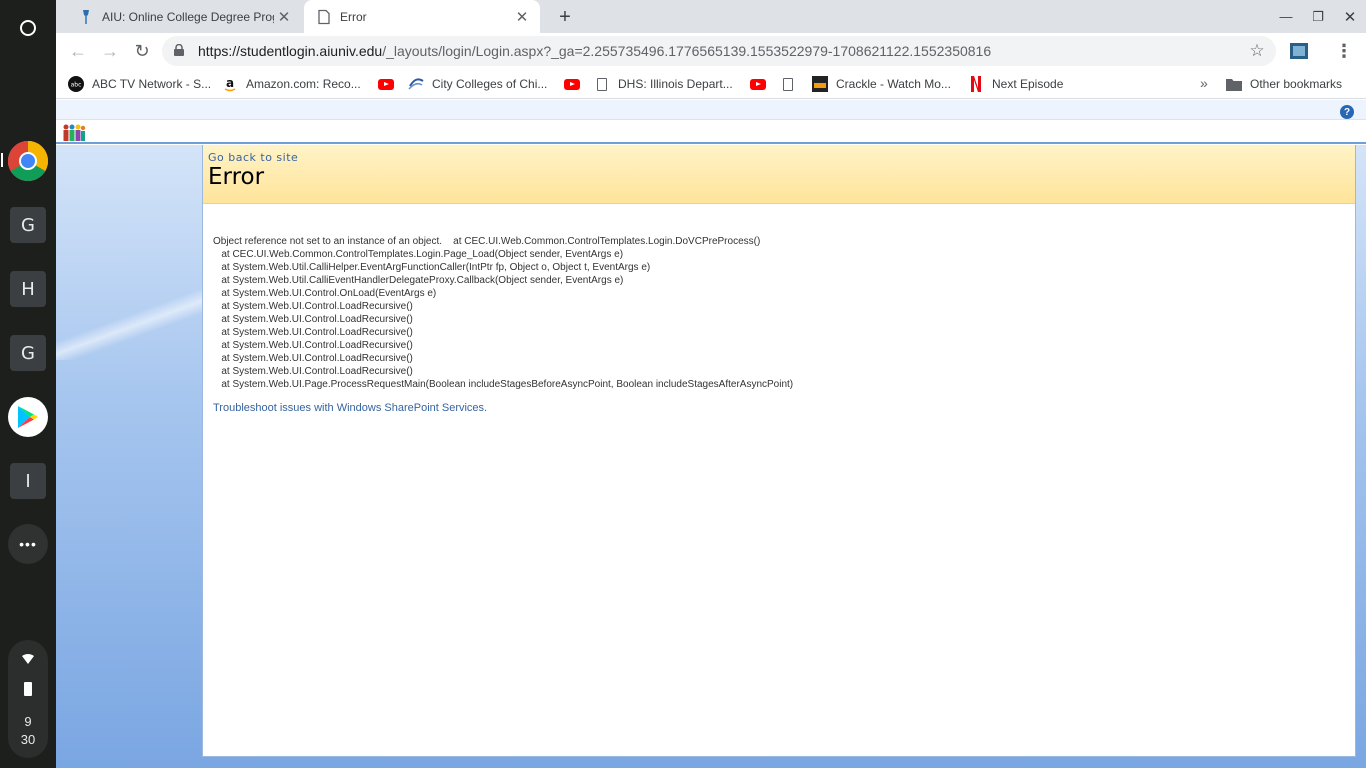  I want to click on status-tray: 9 30, so click(28, 699).